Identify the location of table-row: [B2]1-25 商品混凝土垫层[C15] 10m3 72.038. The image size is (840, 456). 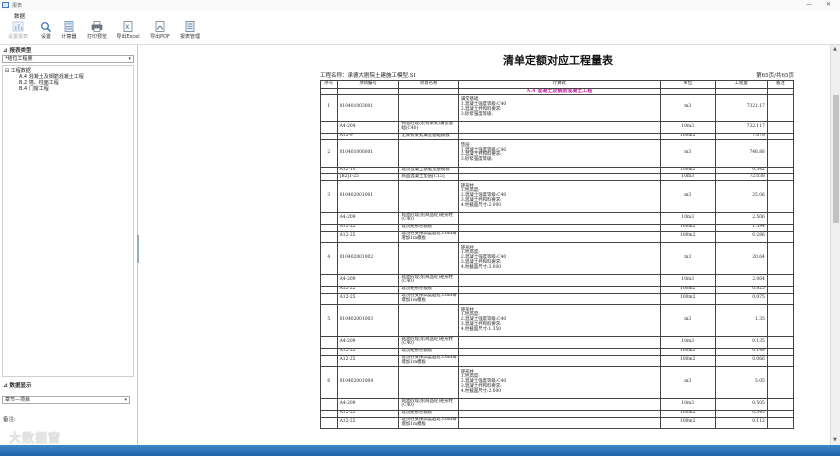
(557, 177).